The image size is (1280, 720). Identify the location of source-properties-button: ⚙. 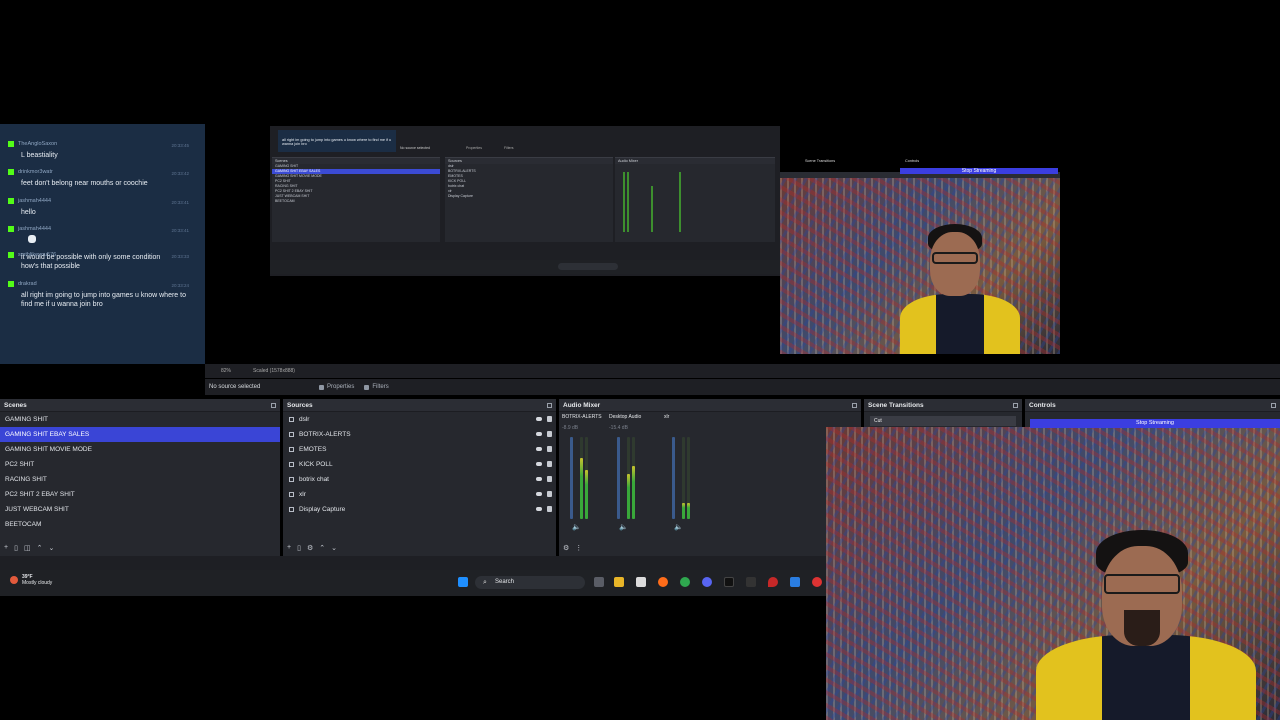
(310, 548).